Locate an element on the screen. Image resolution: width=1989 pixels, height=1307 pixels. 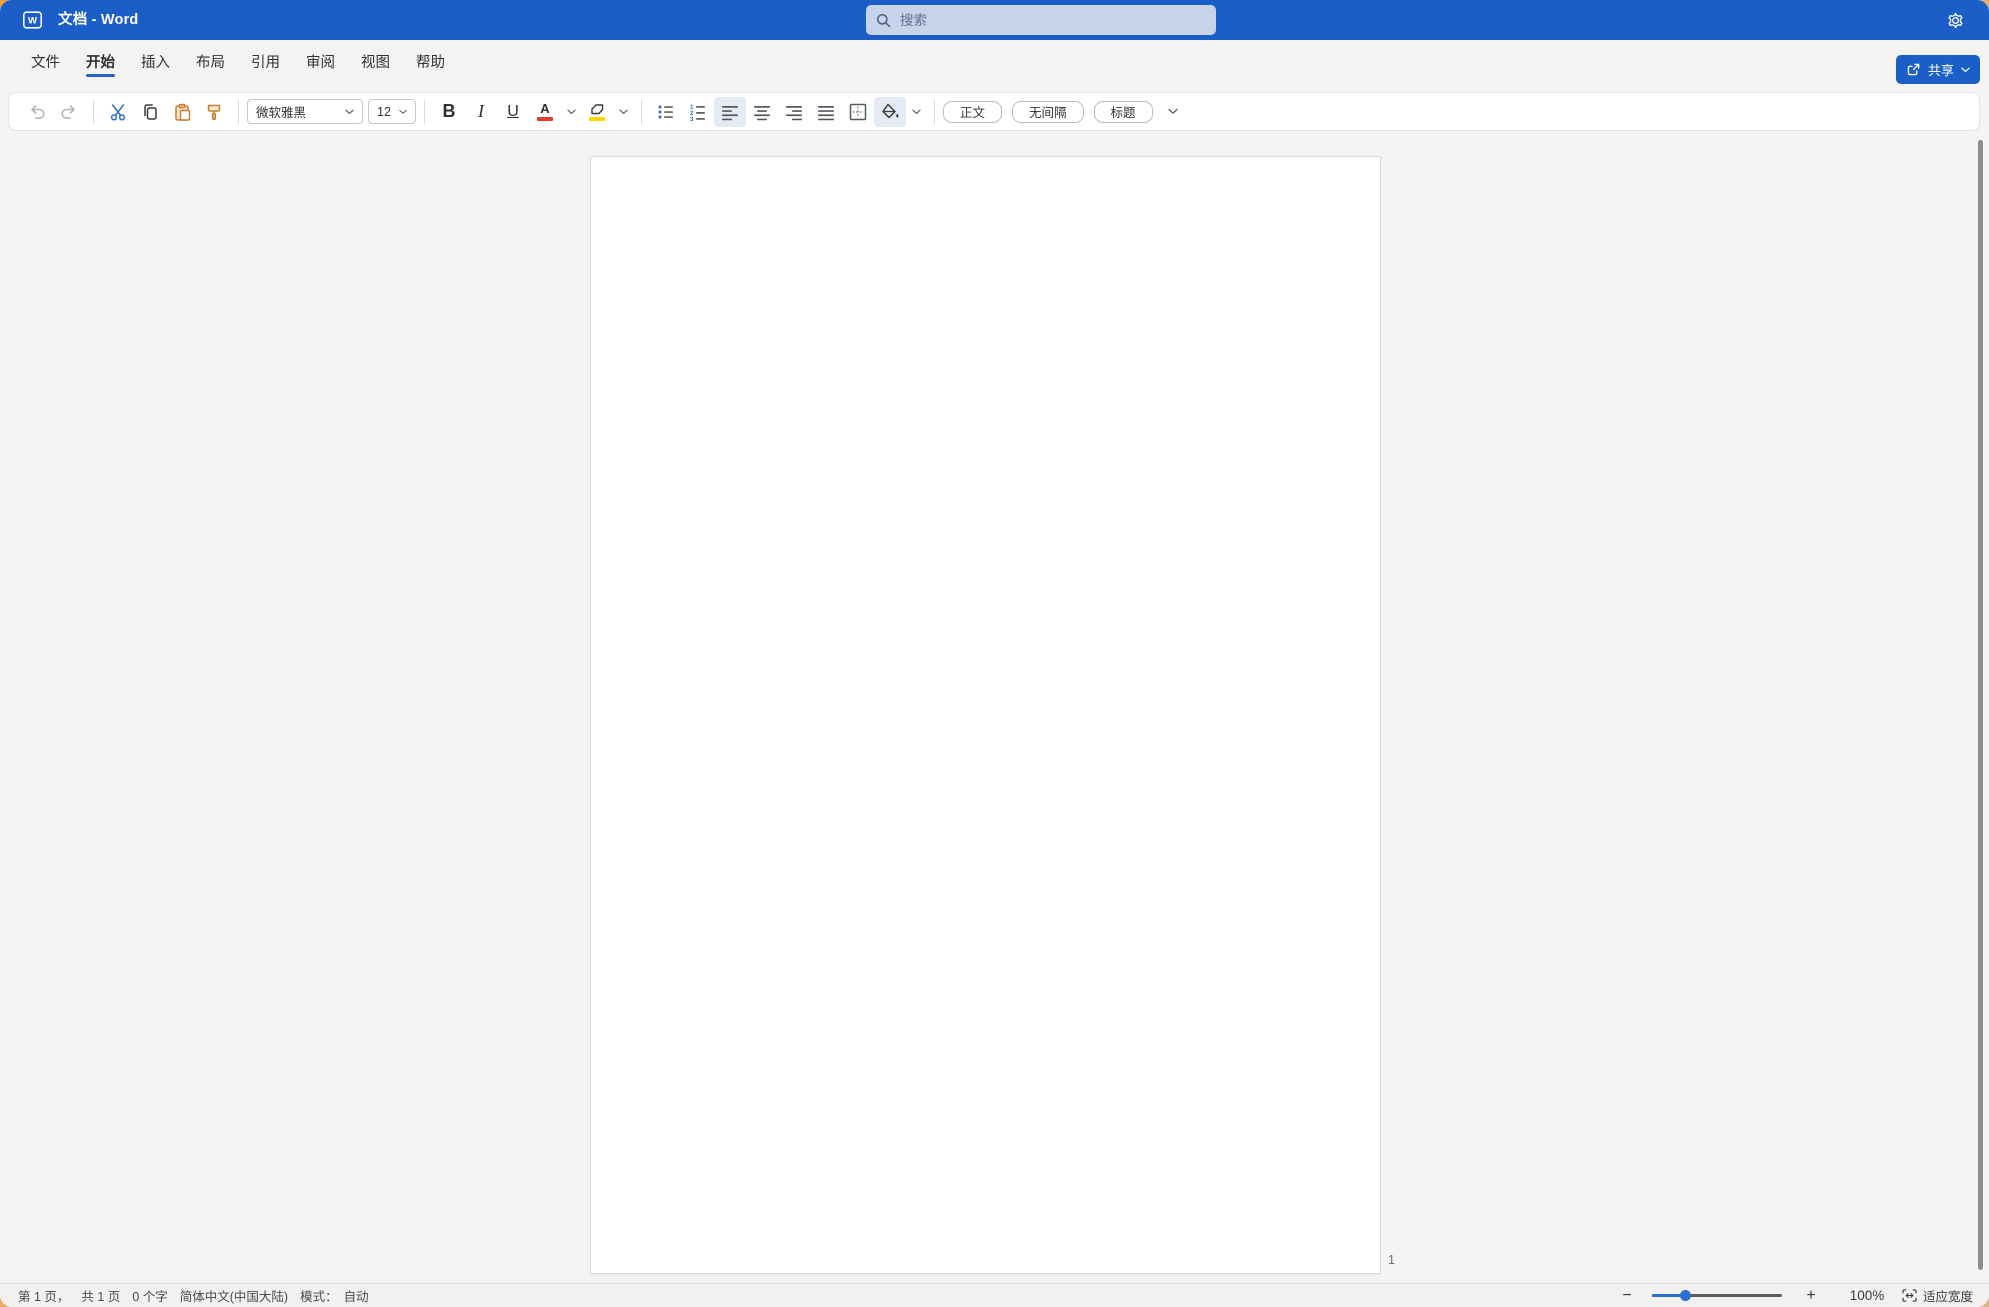
word-count: 0 个字 is located at coordinates (149, 1295).